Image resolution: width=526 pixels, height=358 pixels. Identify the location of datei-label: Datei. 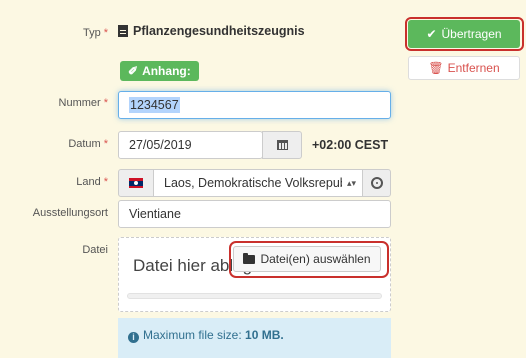
(95, 250).